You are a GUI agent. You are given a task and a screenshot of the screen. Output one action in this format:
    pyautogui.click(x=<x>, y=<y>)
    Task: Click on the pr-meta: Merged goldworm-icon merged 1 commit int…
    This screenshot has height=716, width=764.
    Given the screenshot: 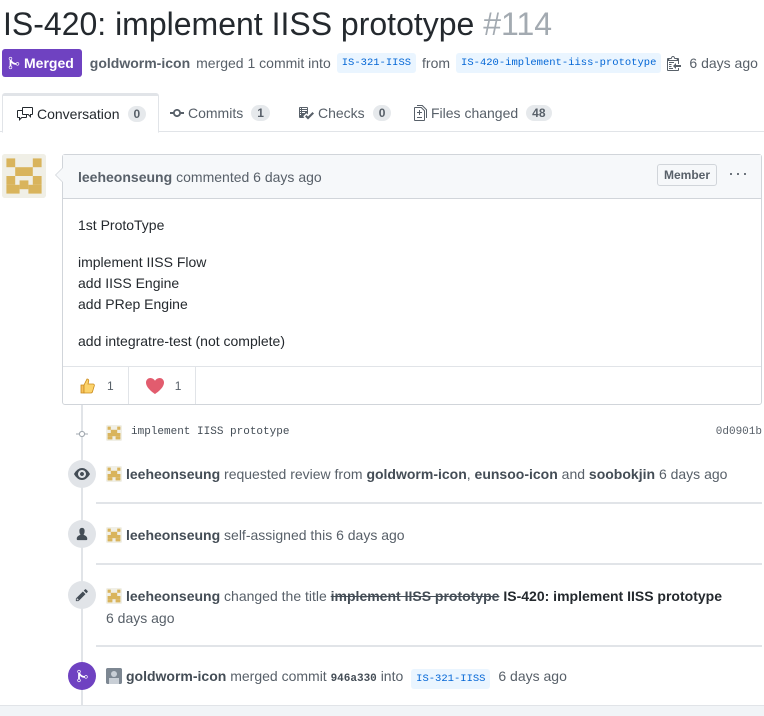 What is the action you would take?
    pyautogui.click(x=381, y=63)
    